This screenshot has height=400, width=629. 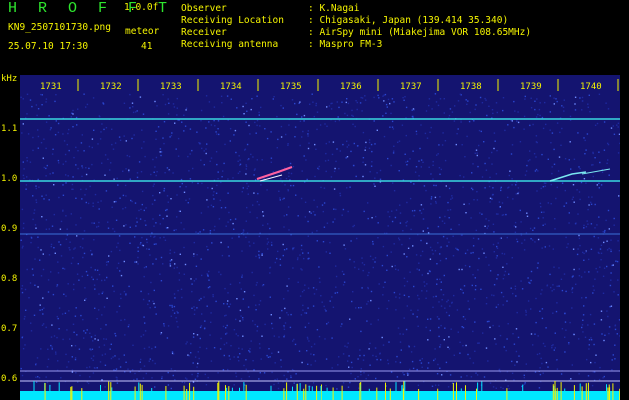 I want to click on file-name: KN9_2507101730.png, so click(x=59, y=27).